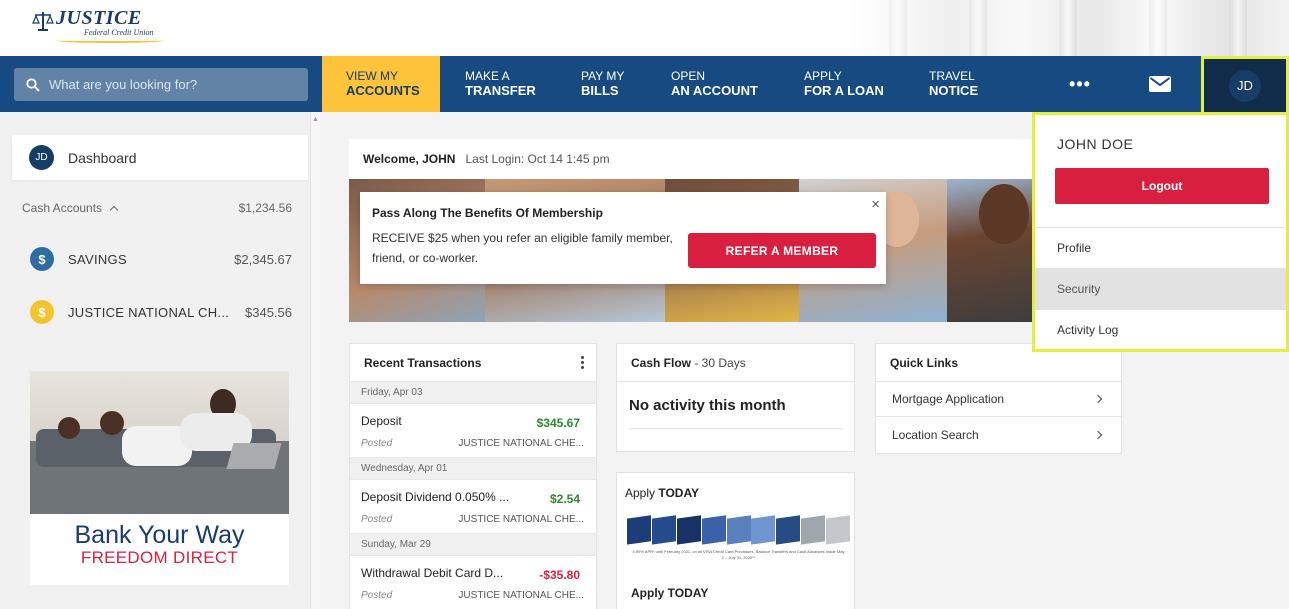 This screenshot has width=1289, height=609. Describe the element at coordinates (679, 493) in the screenshot. I see `apply-title-b: TODAY` at that location.